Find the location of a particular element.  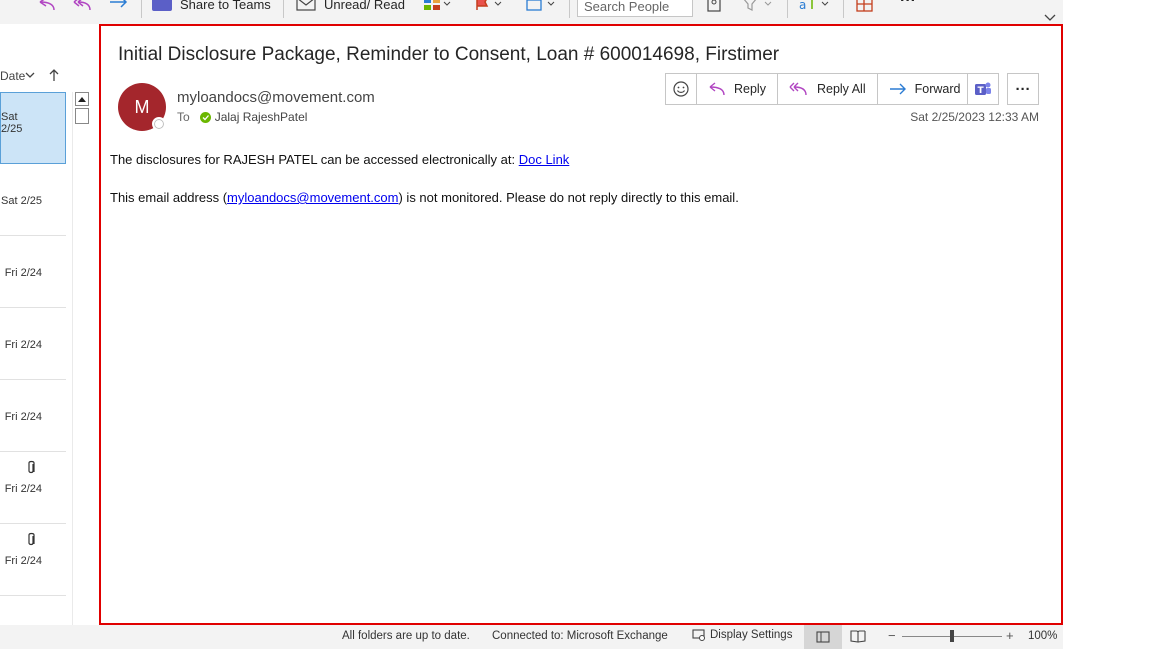

share-to-teams-button: Share to Teams is located at coordinates (211, 7).